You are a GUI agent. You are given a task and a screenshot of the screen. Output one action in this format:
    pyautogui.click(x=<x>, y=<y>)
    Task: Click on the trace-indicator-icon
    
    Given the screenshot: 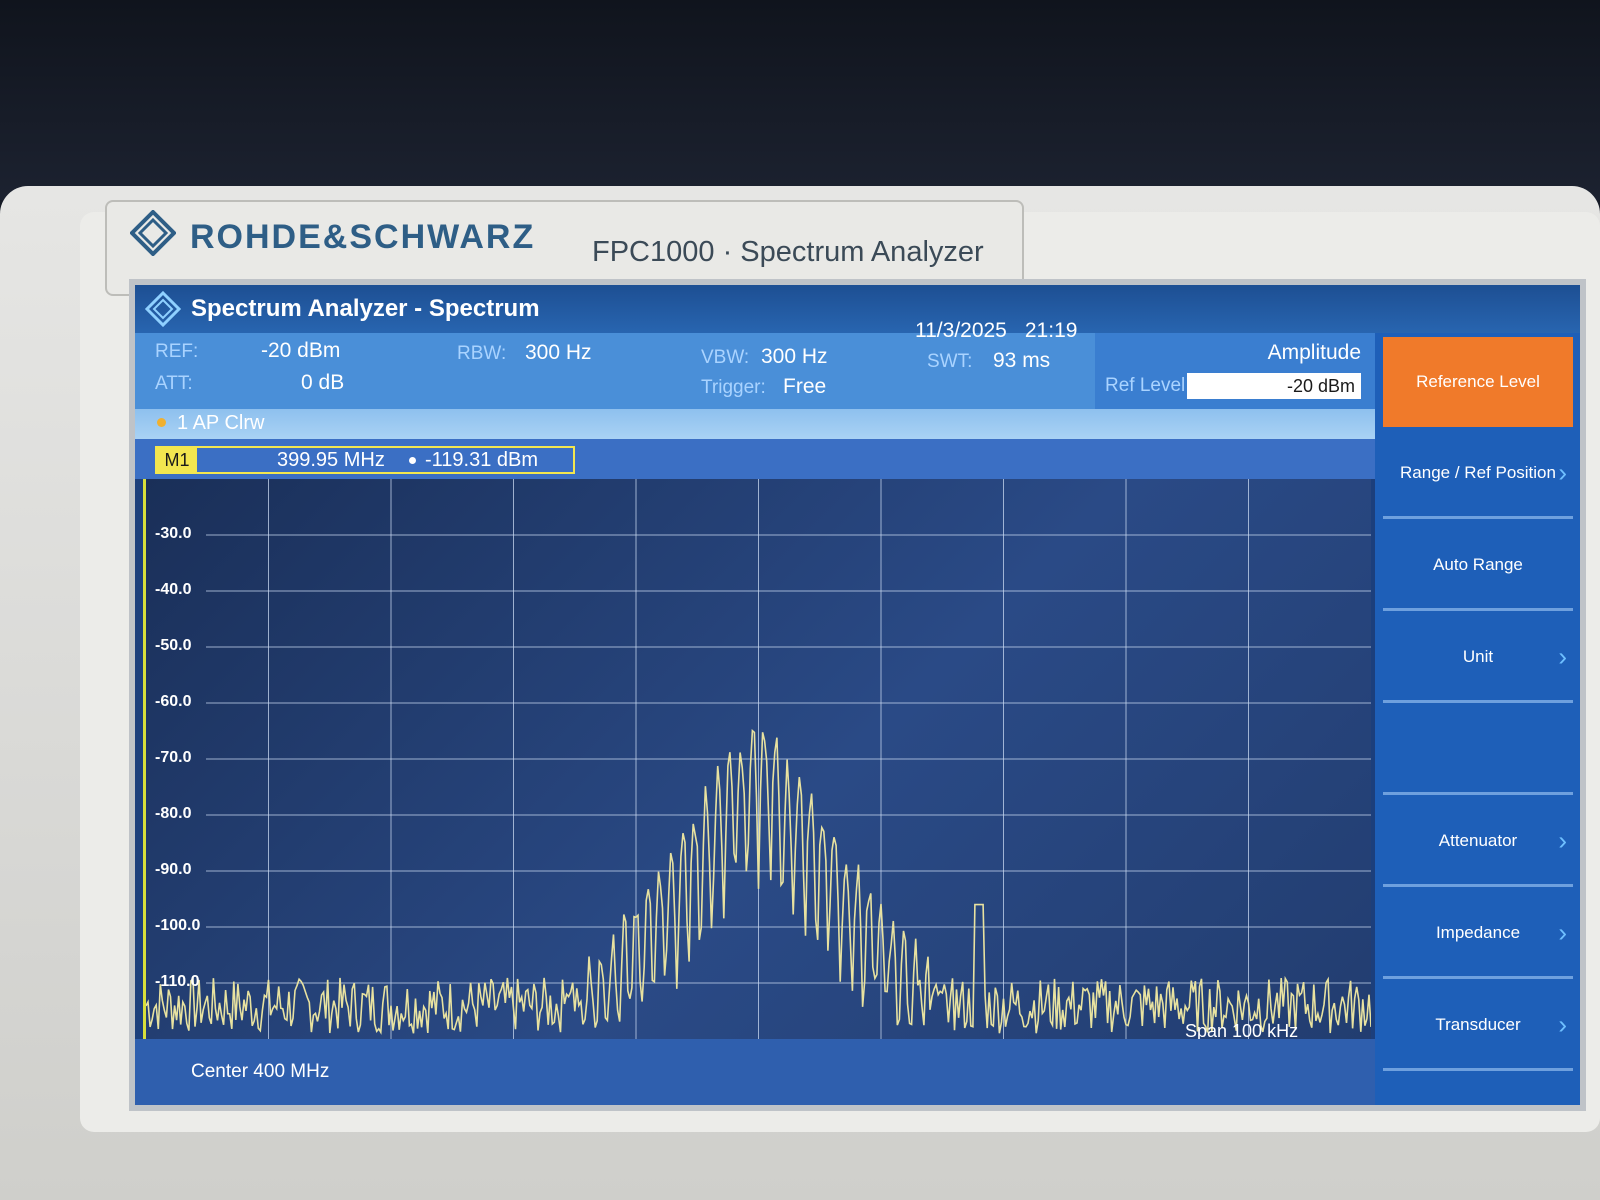 What is the action you would take?
    pyautogui.click(x=161, y=422)
    